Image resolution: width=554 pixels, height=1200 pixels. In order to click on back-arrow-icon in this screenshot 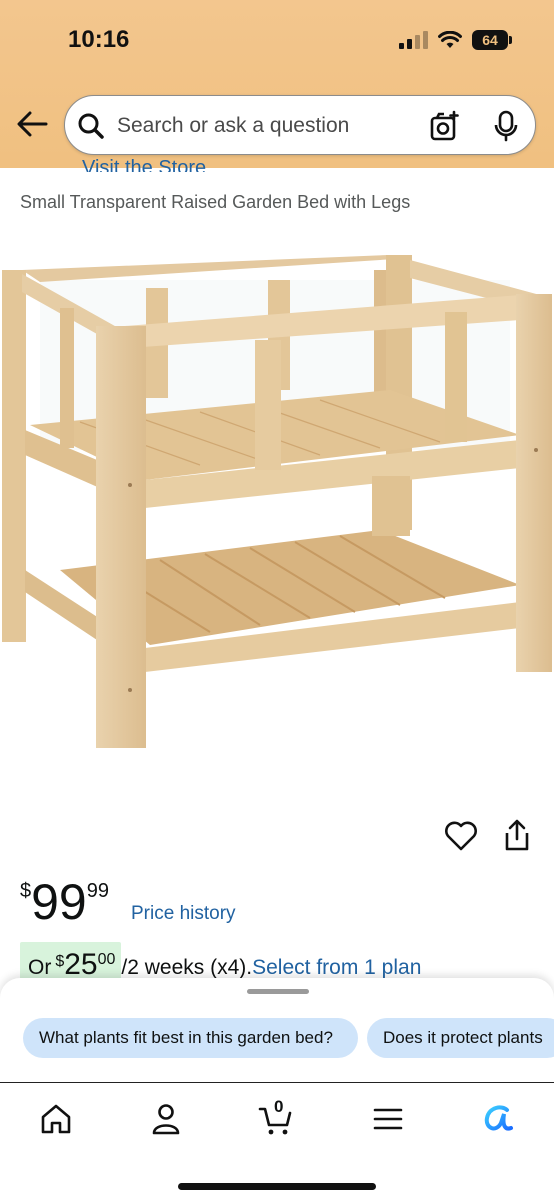, I will do `click(32, 124)`.